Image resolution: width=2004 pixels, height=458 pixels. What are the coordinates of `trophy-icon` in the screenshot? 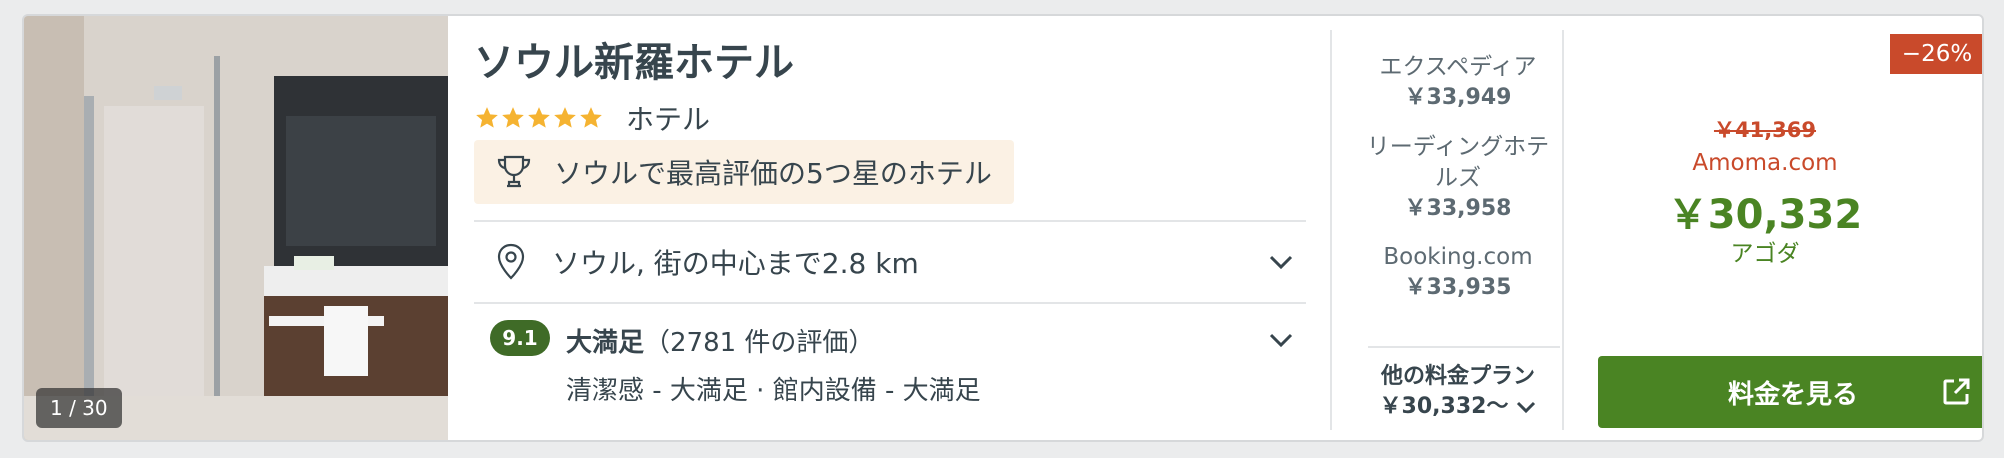 It's located at (514, 171).